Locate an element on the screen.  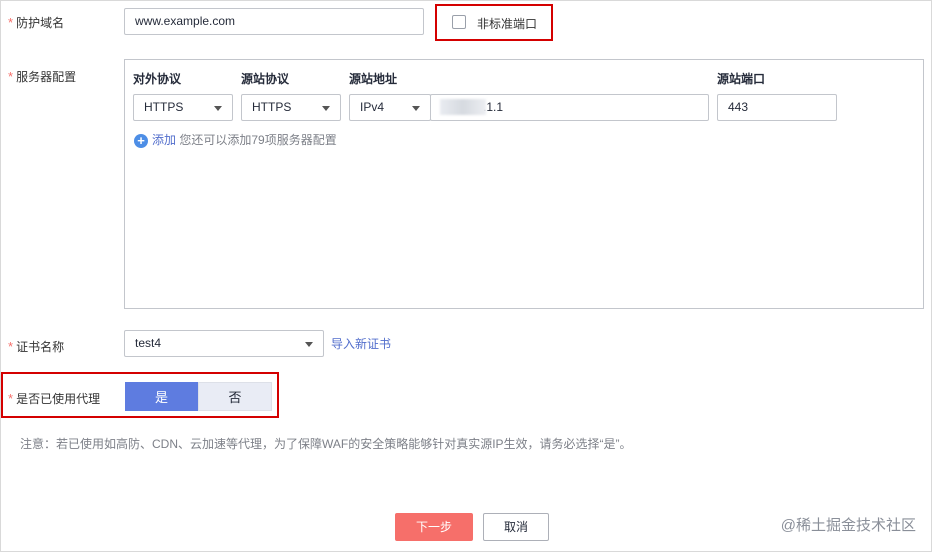
watermark: @稀土掘金技术社区 is located at coordinates (848, 525).